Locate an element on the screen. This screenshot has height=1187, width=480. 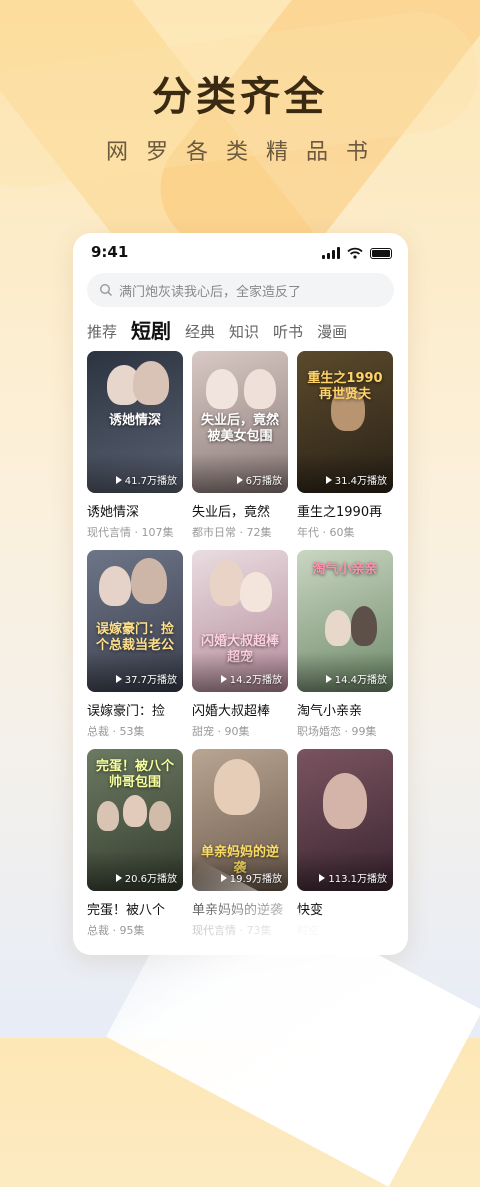
drama-card: 误嫁豪门：捡个总裁当老公 37.7万播放 误嫁豪门：捡 总裁 · 53集 is located at coordinates (135, 644).